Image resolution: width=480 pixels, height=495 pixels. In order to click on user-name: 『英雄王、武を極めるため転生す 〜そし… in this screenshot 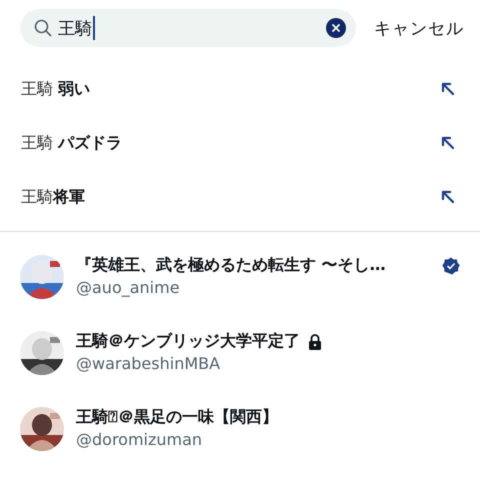, I will do `click(231, 265)`.